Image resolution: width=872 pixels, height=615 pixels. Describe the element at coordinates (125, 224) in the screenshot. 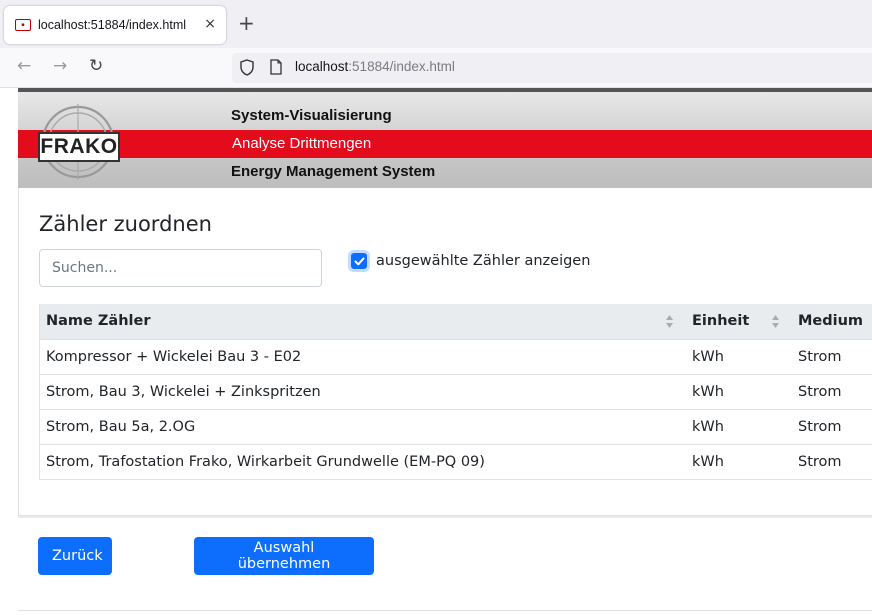

I see `page-title: Zähler zuordnen` at that location.